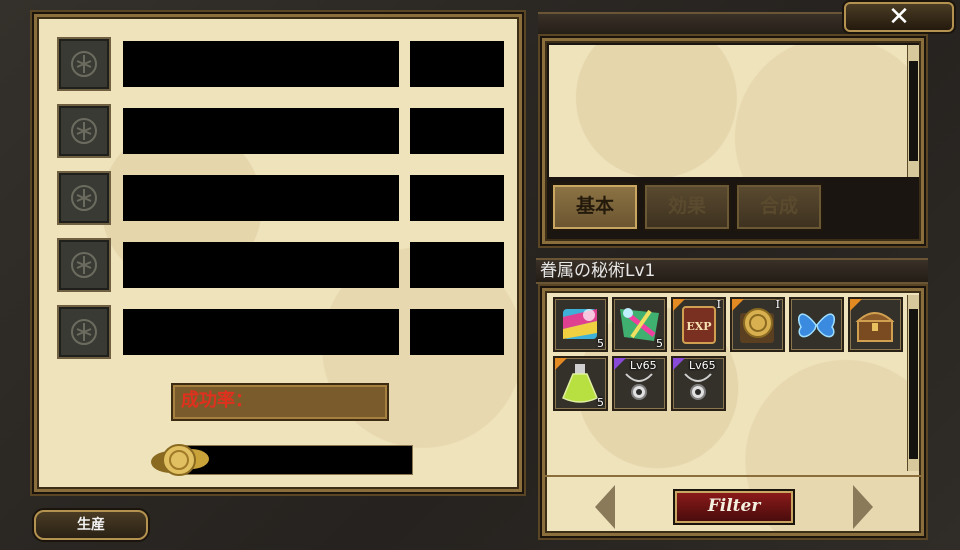 Image resolution: width=960 pixels, height=550 pixels. Describe the element at coordinates (863, 507) in the screenshot. I see `next-page-arrow-icon` at that location.